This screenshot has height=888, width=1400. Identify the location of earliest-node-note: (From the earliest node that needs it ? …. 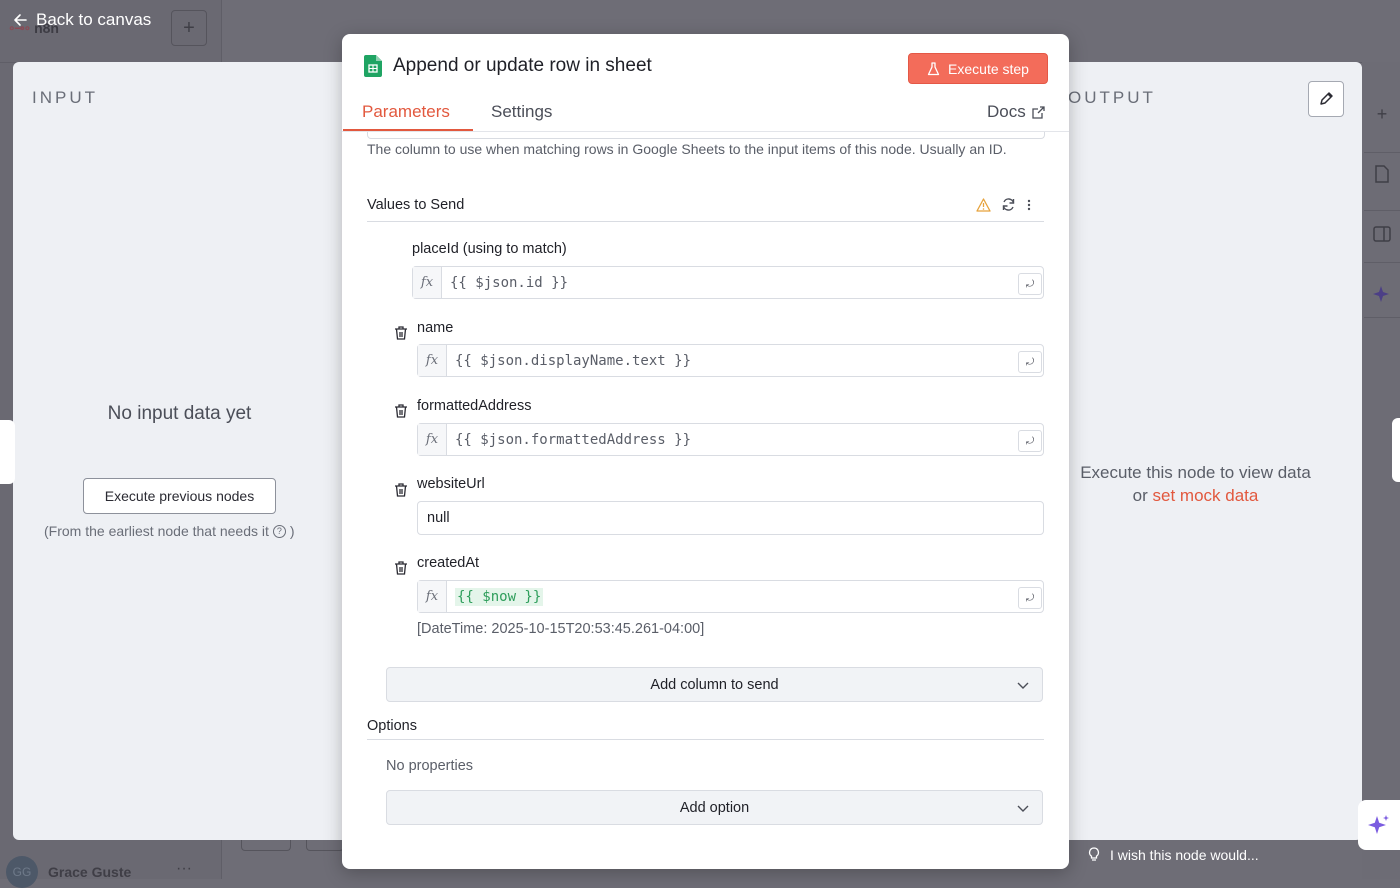
(169, 531).